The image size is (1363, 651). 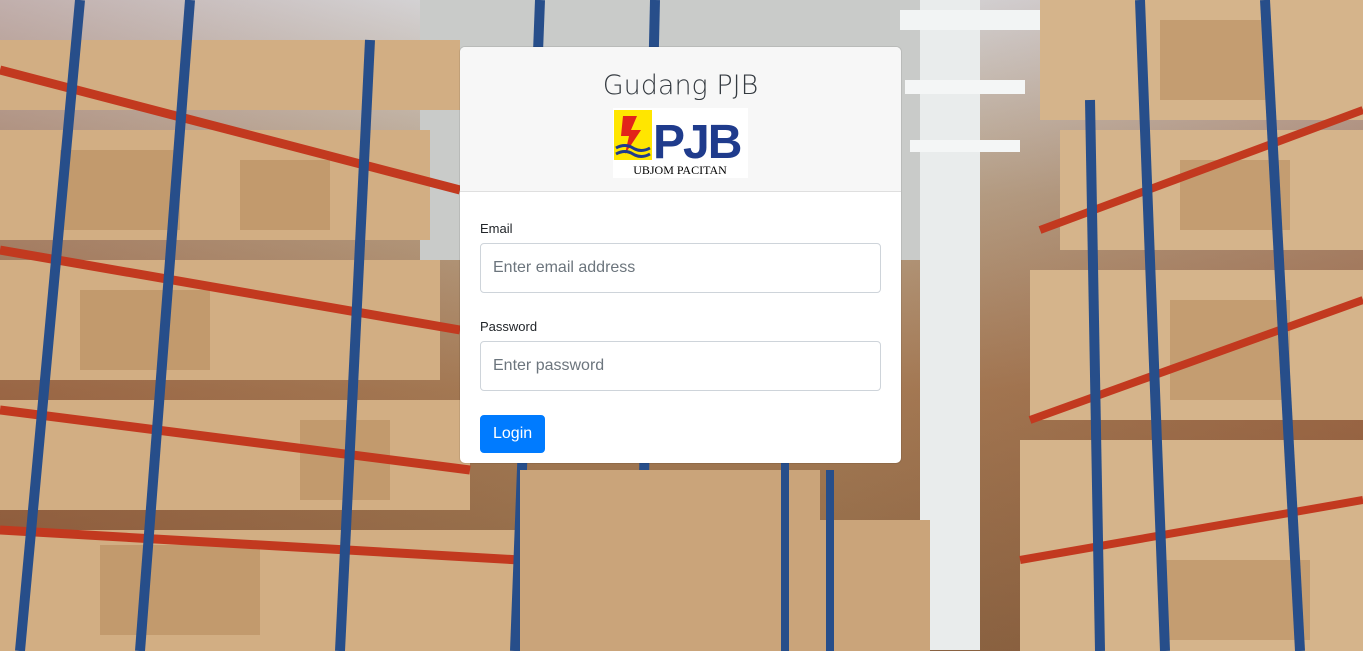 What do you see at coordinates (513, 434) in the screenshot?
I see `login-button: Login` at bounding box center [513, 434].